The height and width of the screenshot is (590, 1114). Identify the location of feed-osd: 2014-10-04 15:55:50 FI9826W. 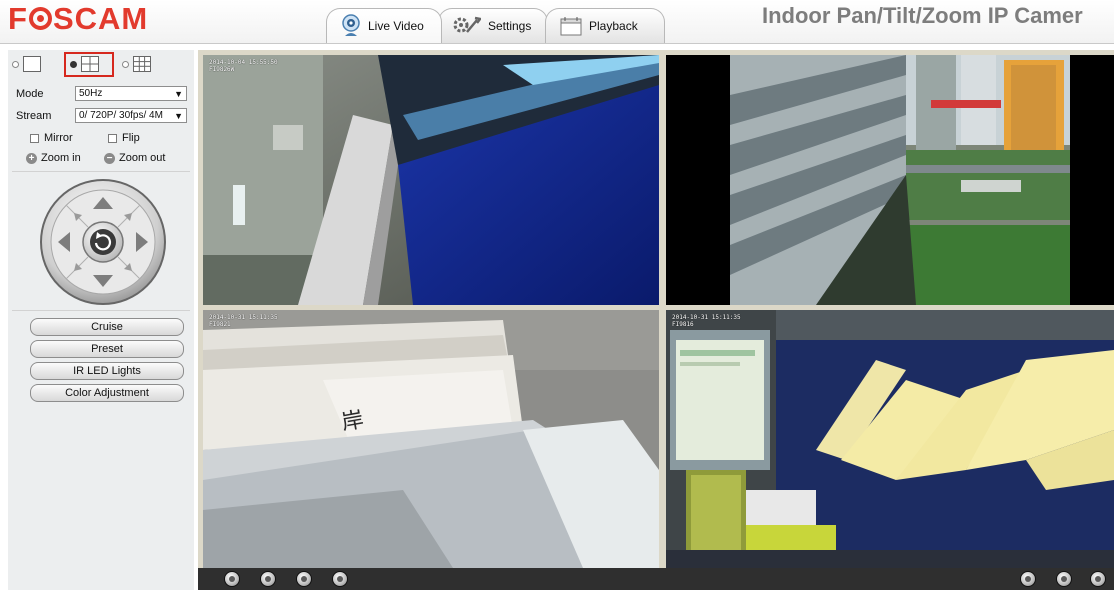
(243, 66).